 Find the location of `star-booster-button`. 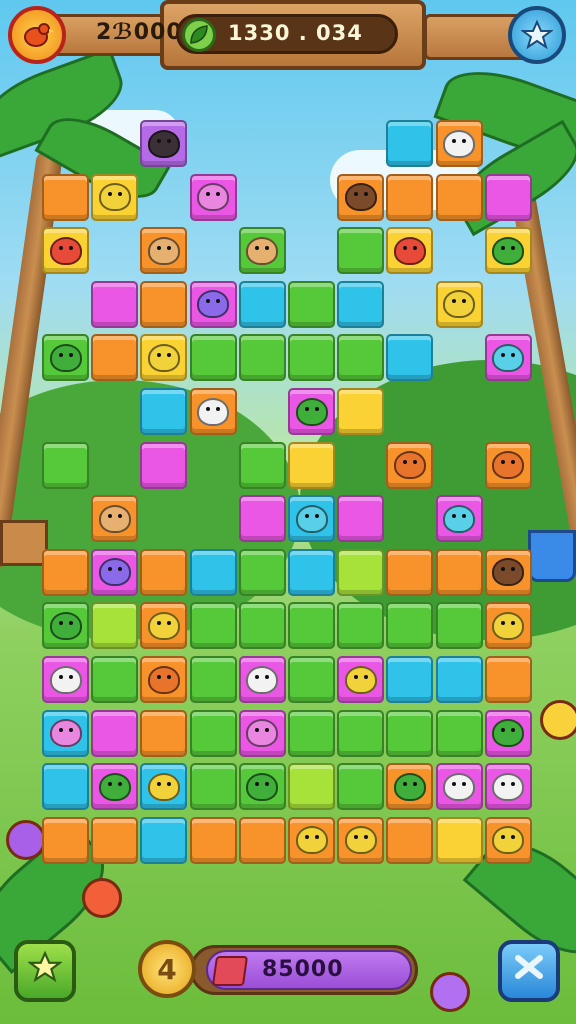

star-booster-button is located at coordinates (45, 971).